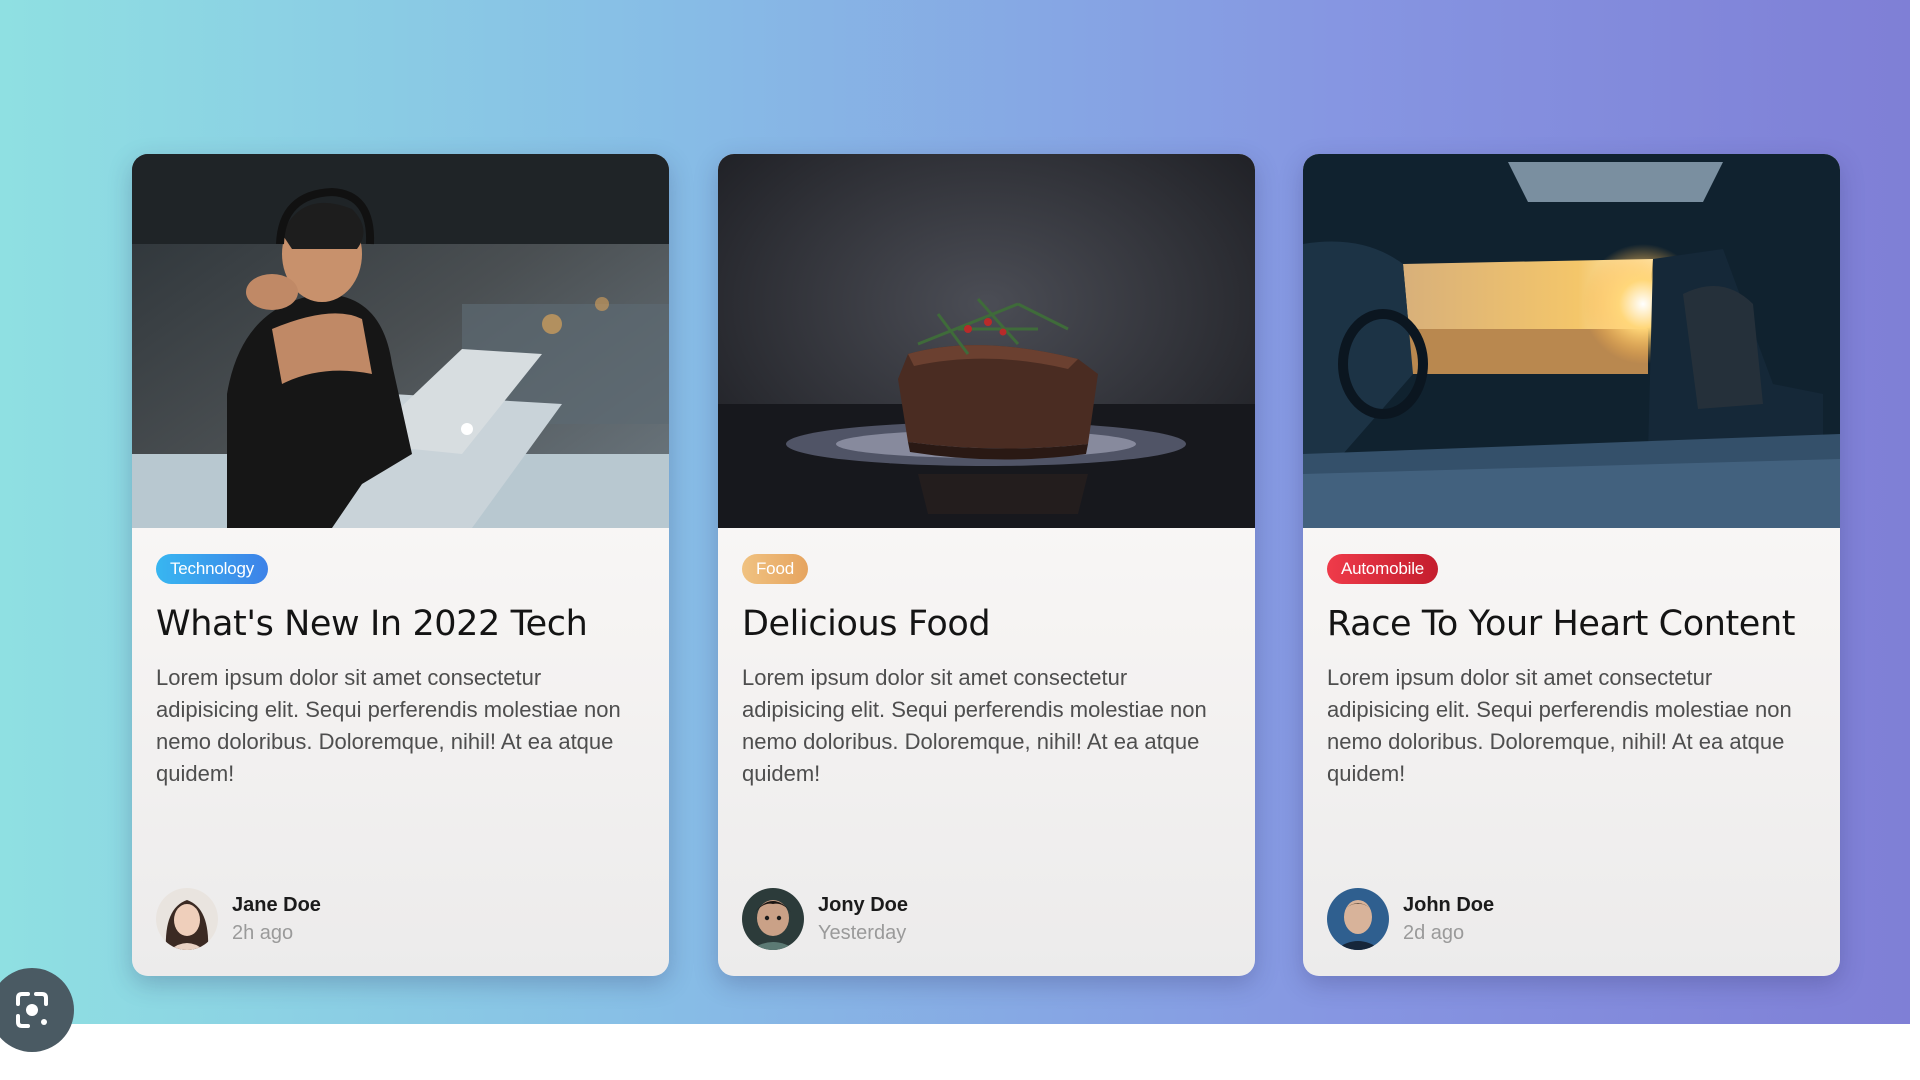 Image resolution: width=1920 pixels, height=1080 pixels. I want to click on author-name: Jane Doe, so click(276, 905).